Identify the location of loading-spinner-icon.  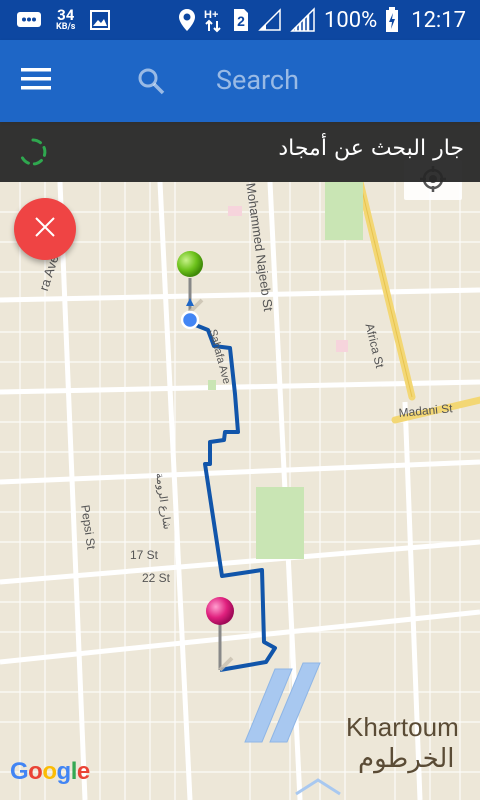
(33, 152).